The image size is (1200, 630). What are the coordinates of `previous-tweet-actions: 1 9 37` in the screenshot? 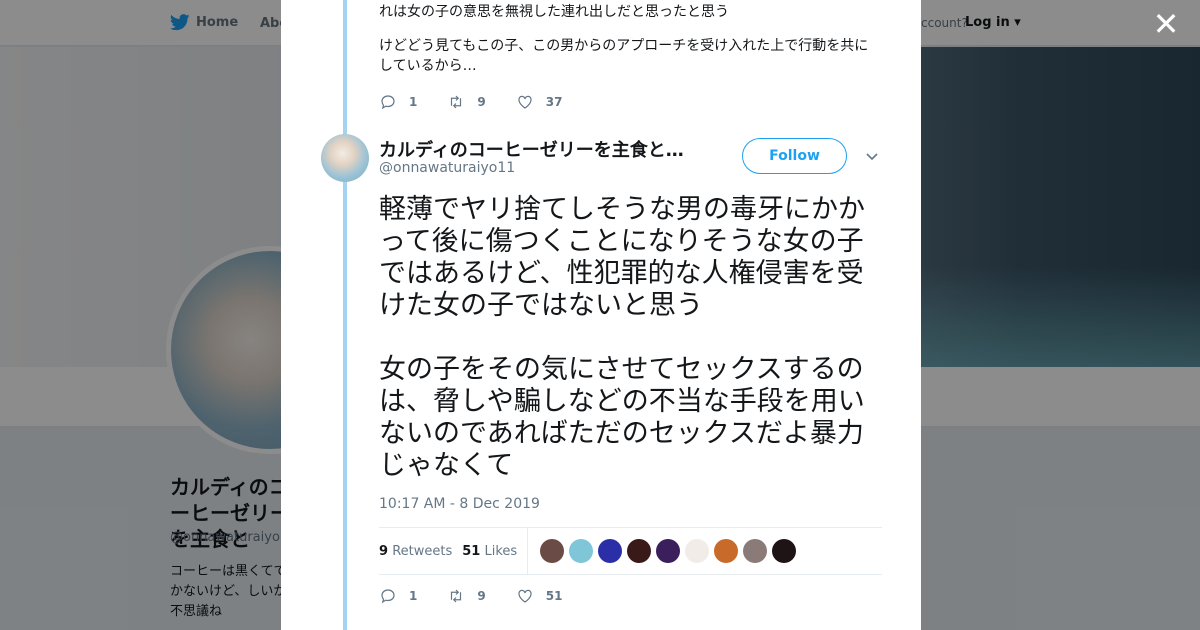 It's located at (485, 102).